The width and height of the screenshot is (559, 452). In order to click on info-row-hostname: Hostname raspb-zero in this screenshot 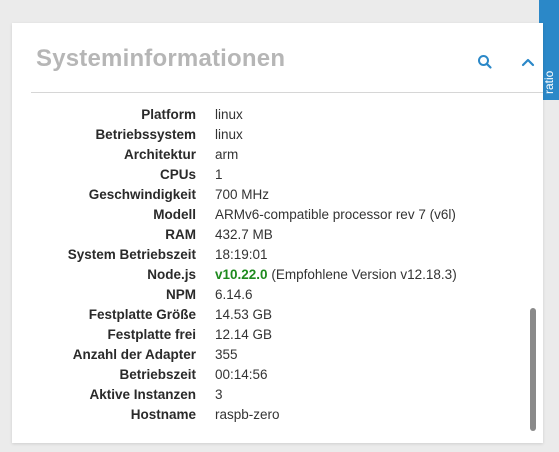, I will do `click(277, 415)`.